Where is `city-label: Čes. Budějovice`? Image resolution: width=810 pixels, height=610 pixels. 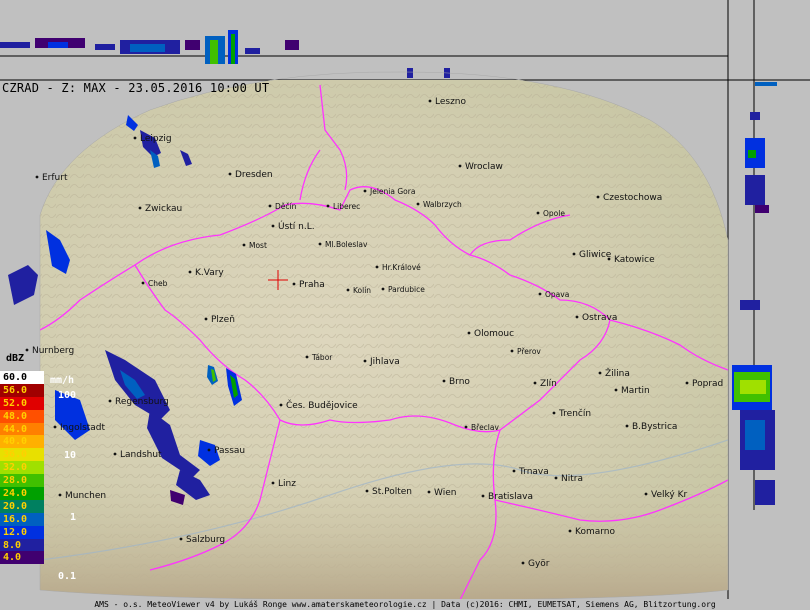
city-label: Čes. Budějovice is located at coordinates (322, 405).